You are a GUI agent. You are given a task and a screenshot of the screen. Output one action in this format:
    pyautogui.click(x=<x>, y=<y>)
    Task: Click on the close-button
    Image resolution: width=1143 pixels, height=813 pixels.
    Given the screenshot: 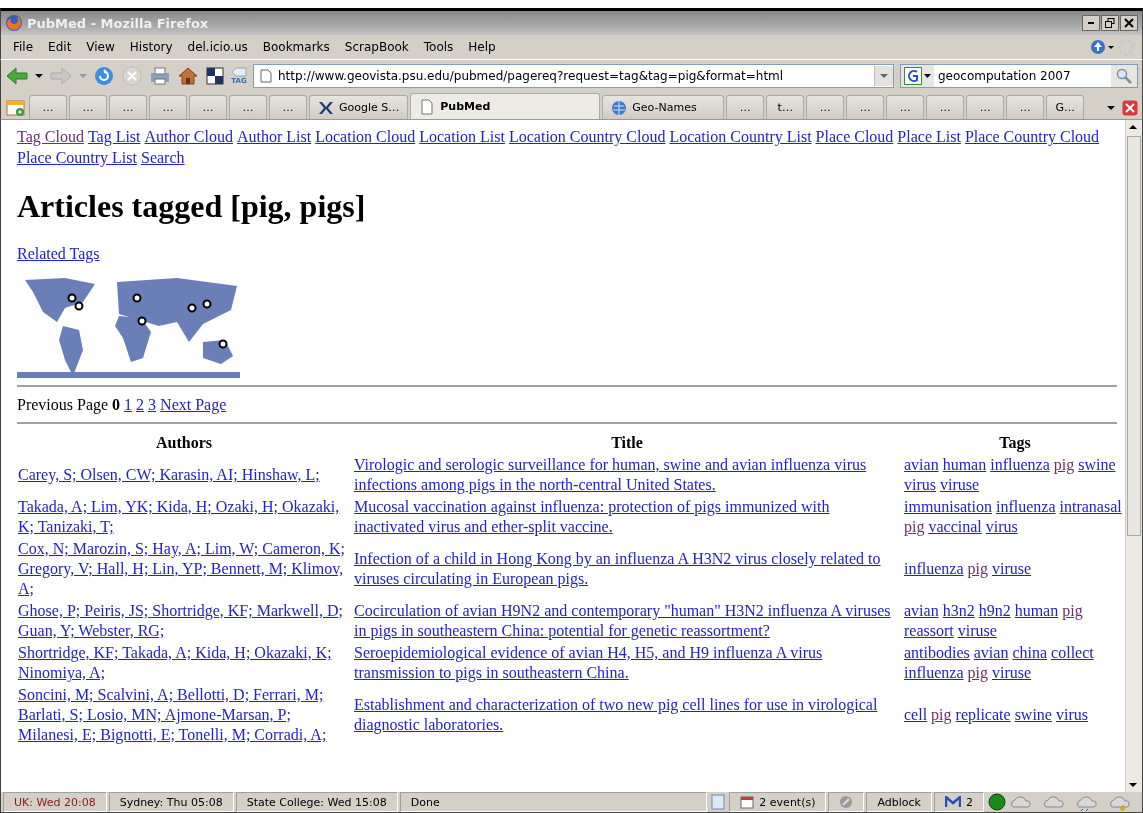 What is the action you would take?
    pyautogui.click(x=1129, y=23)
    